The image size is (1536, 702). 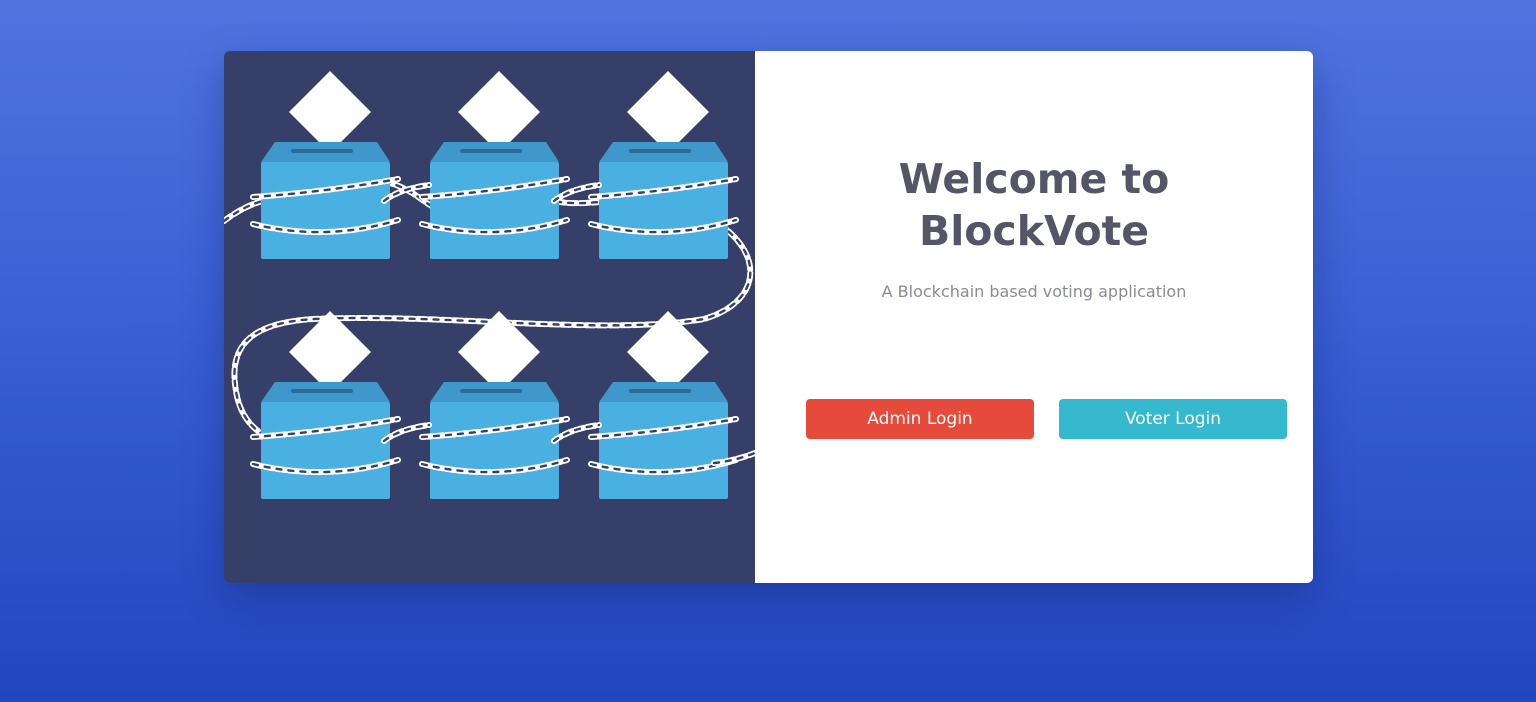 I want to click on admin-login-button: Admin Login, so click(x=920, y=419).